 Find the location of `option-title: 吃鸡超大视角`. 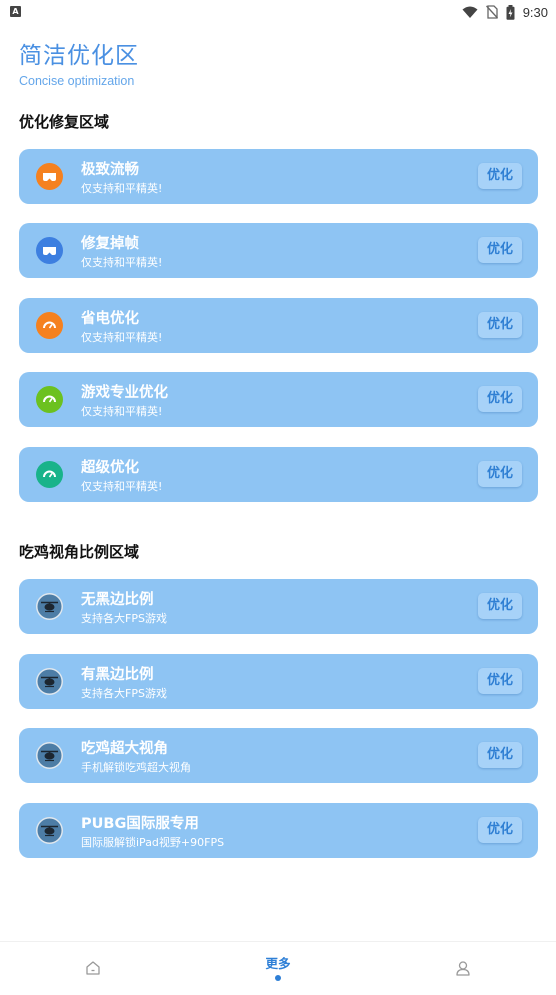

option-title: 吃鸡超大视角 is located at coordinates (124, 749).